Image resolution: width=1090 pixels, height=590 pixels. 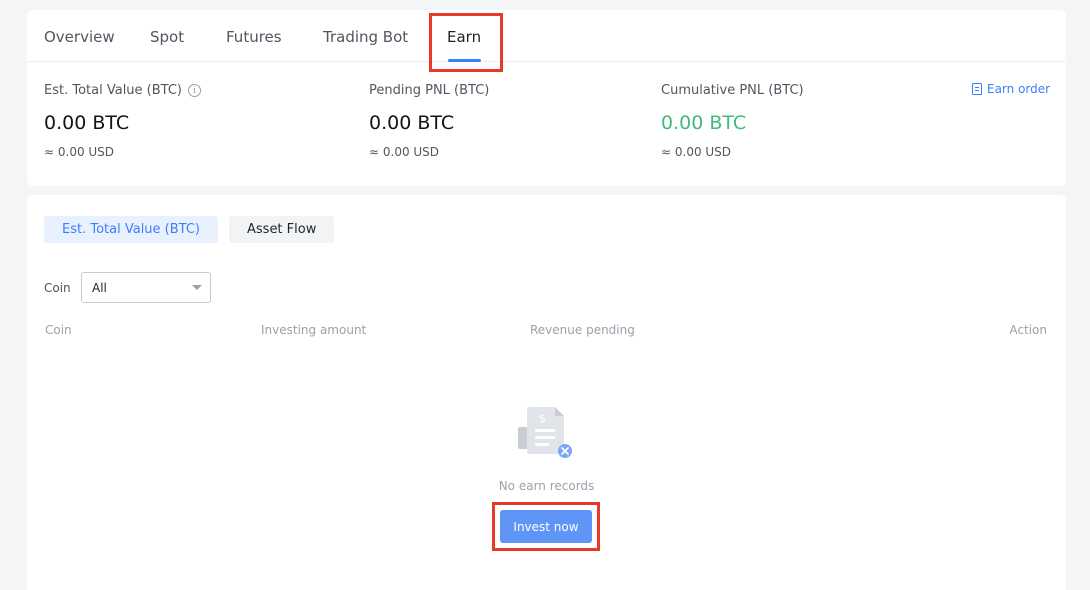 I want to click on total-value-usd: ≈ 0.00 USD, so click(x=79, y=152).